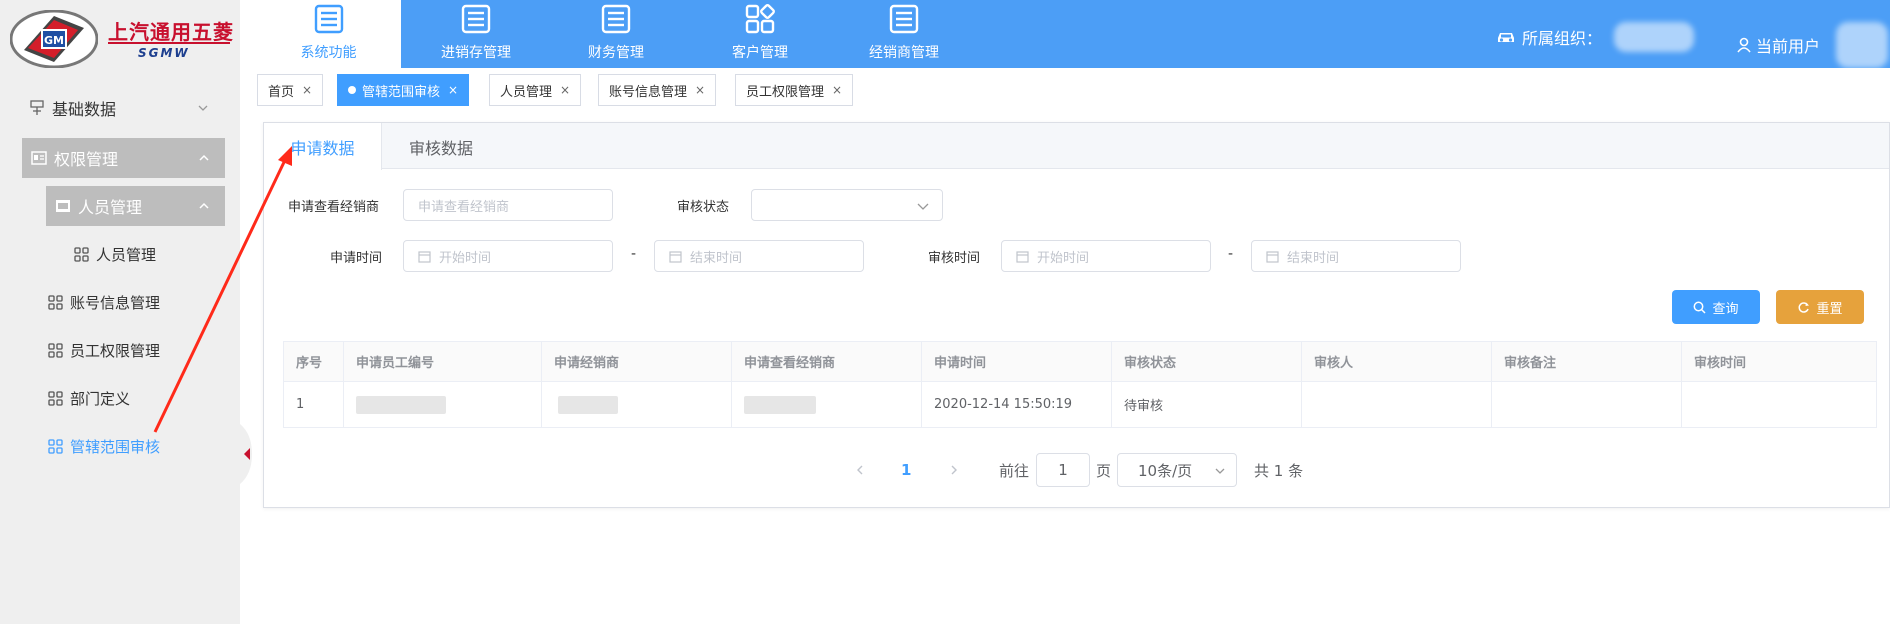  I want to click on nav-label: 经销商管理, so click(904, 53).